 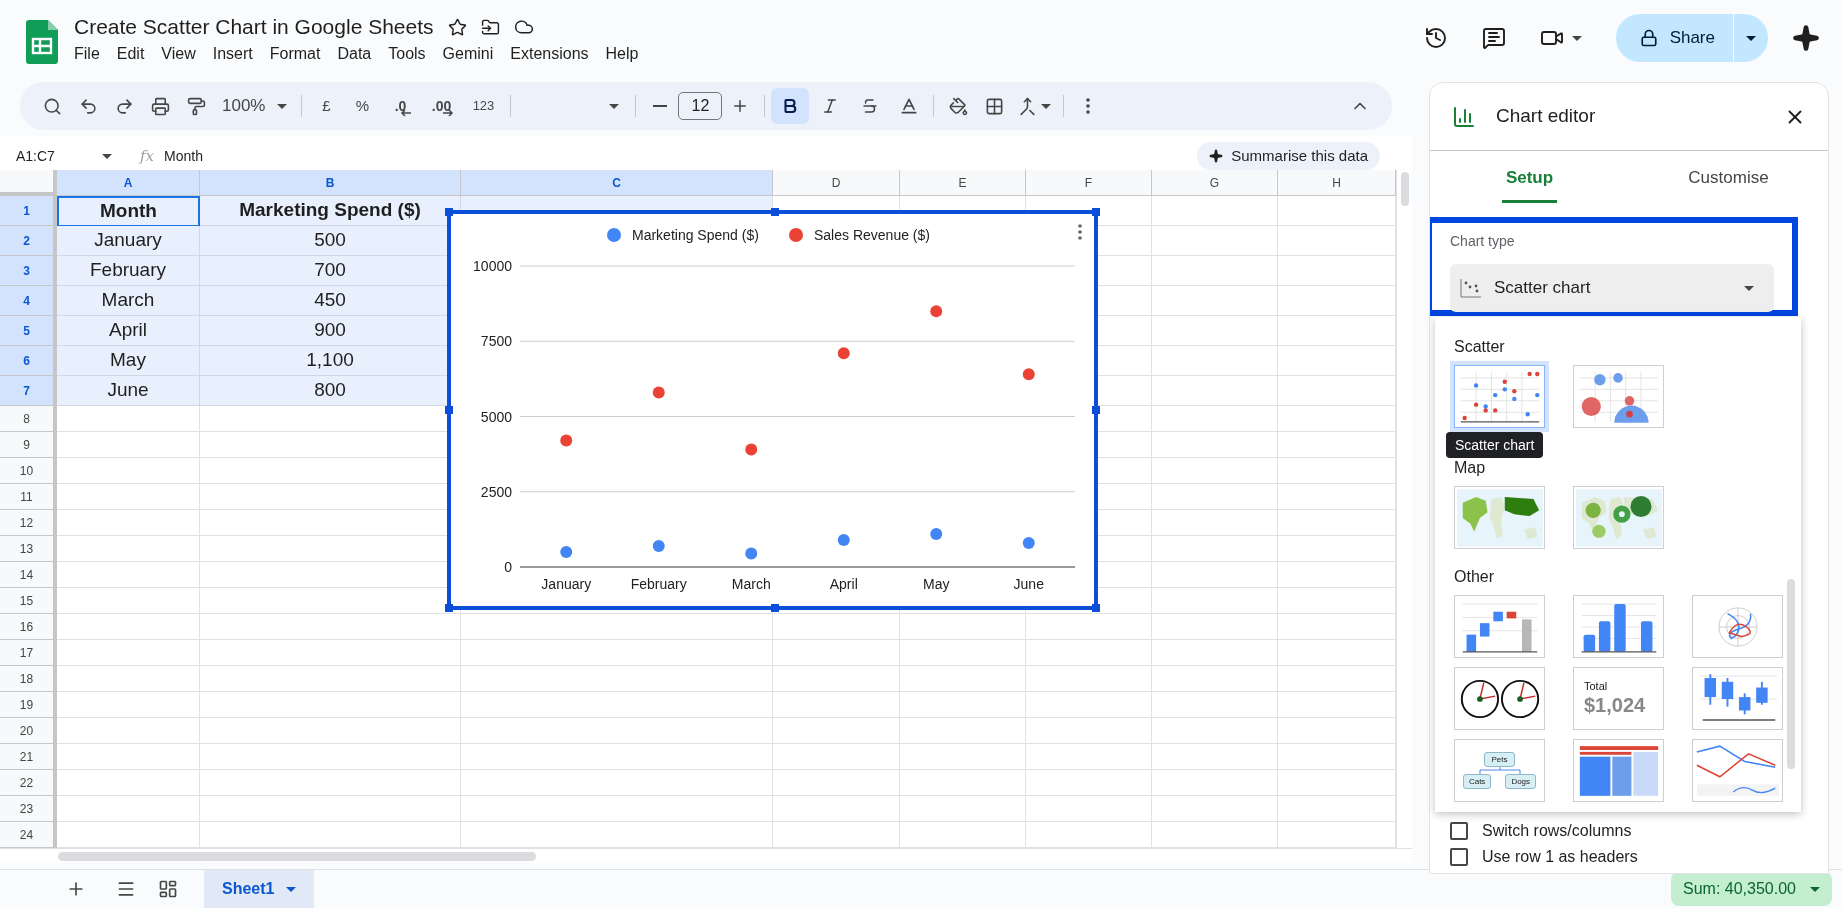 I want to click on column-header: D, so click(x=836, y=183).